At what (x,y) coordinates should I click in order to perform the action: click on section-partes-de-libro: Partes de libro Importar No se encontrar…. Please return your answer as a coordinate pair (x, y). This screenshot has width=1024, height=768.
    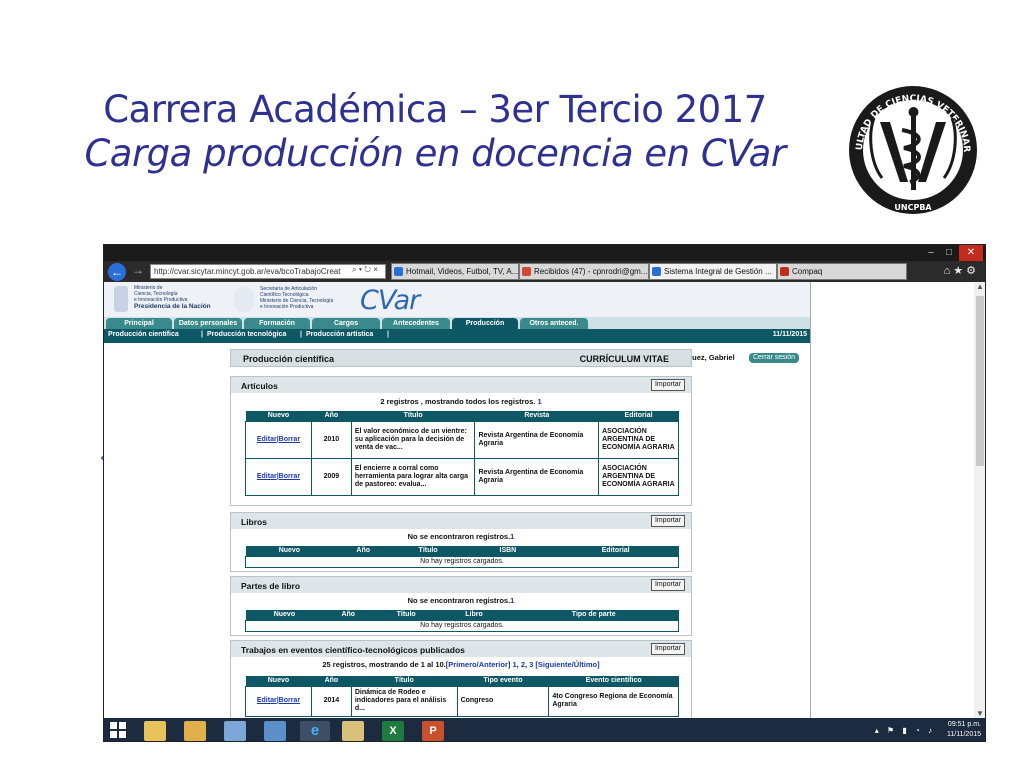
    Looking at the image, I should click on (461, 606).